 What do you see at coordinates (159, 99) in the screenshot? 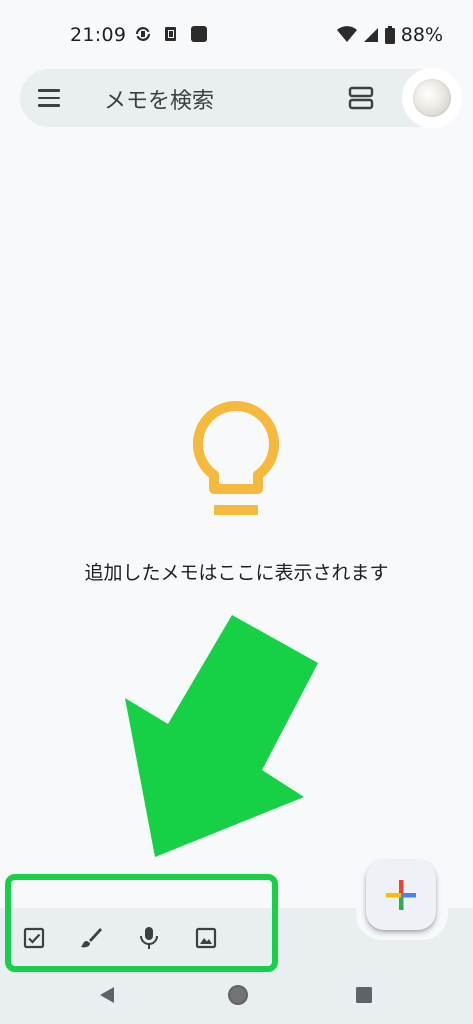
I see `search-placeholder: メモを検索` at bounding box center [159, 99].